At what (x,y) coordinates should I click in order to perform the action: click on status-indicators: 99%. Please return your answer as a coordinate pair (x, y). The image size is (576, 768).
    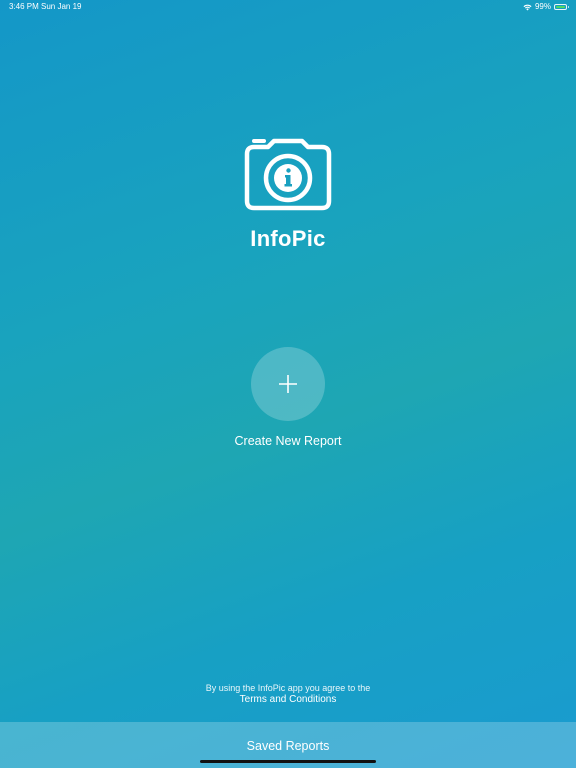
    Looking at the image, I should click on (546, 7).